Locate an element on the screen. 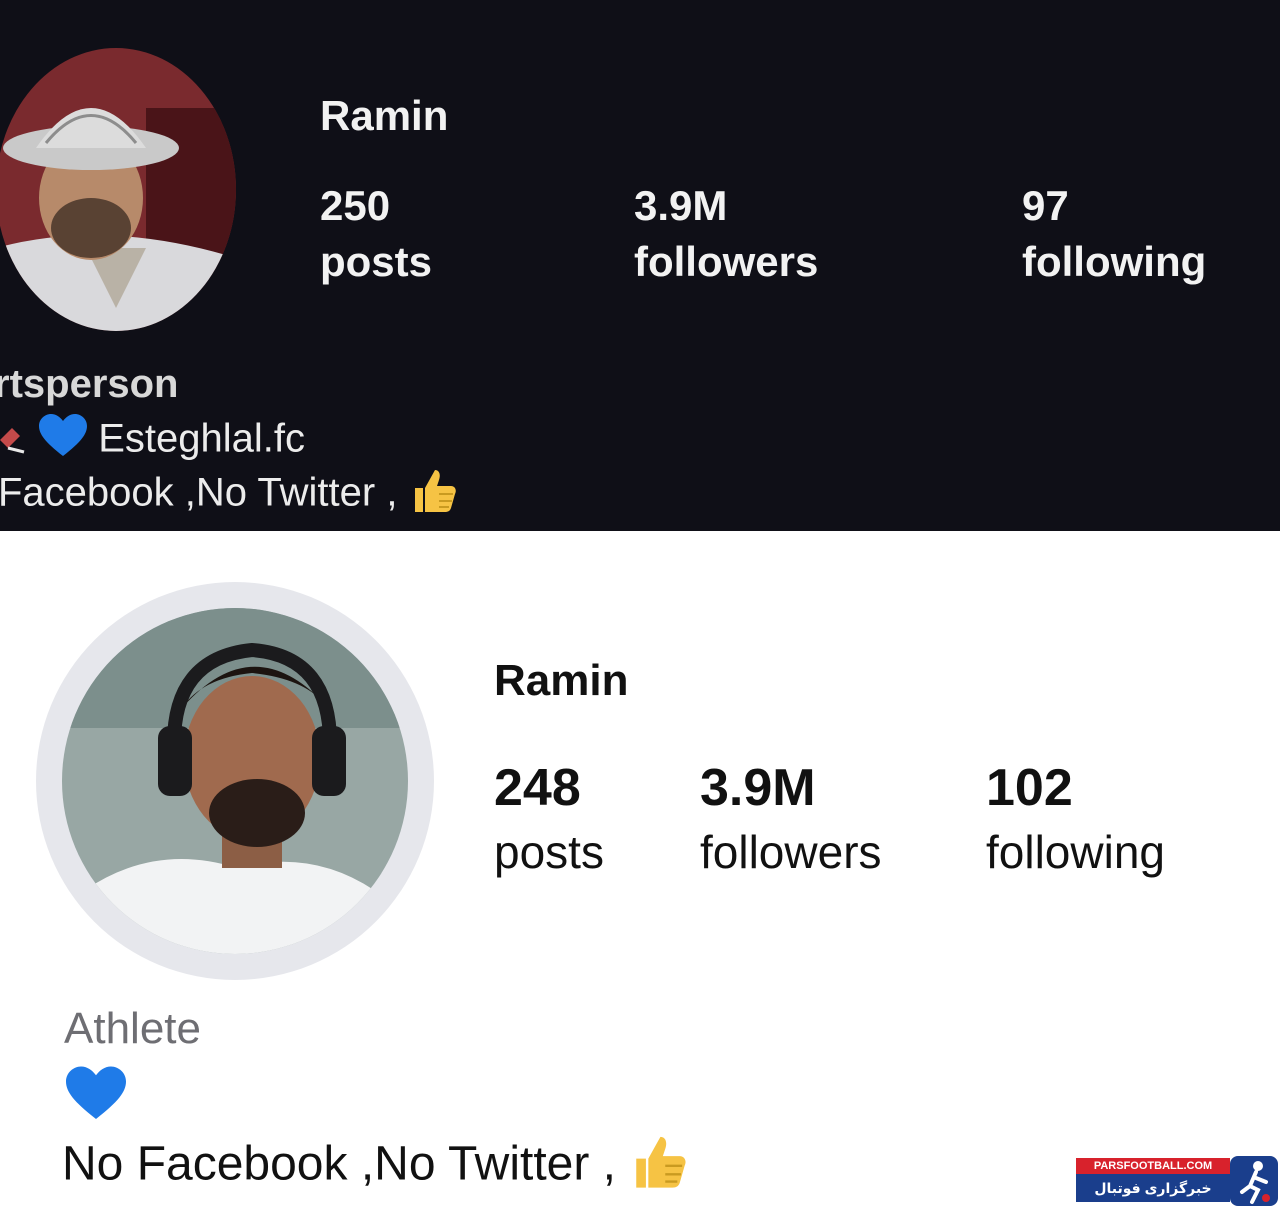  watermark-site: PARSFOOTBALL.COM is located at coordinates (1153, 1166).